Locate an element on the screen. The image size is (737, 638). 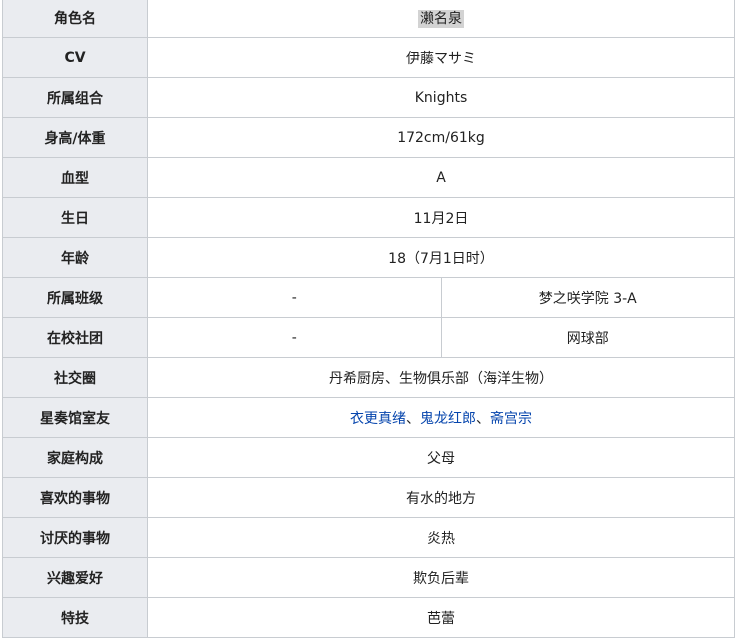
value-club-right: 网球部 is located at coordinates (587, 337).